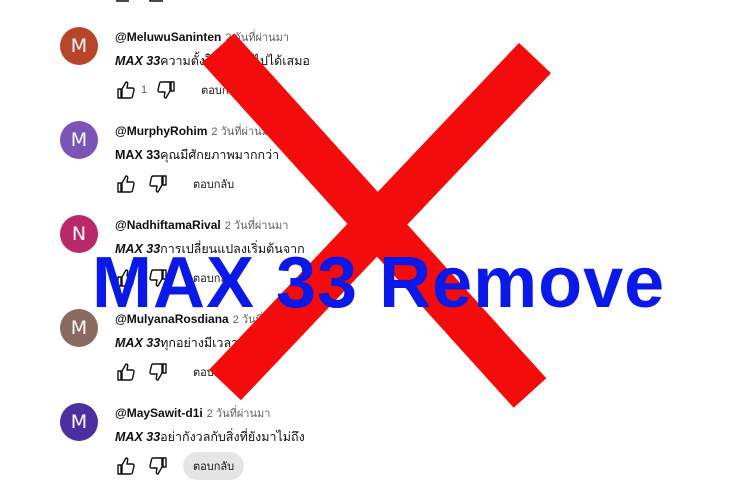  I want to click on previous-comment-actions, so click(145, 6).